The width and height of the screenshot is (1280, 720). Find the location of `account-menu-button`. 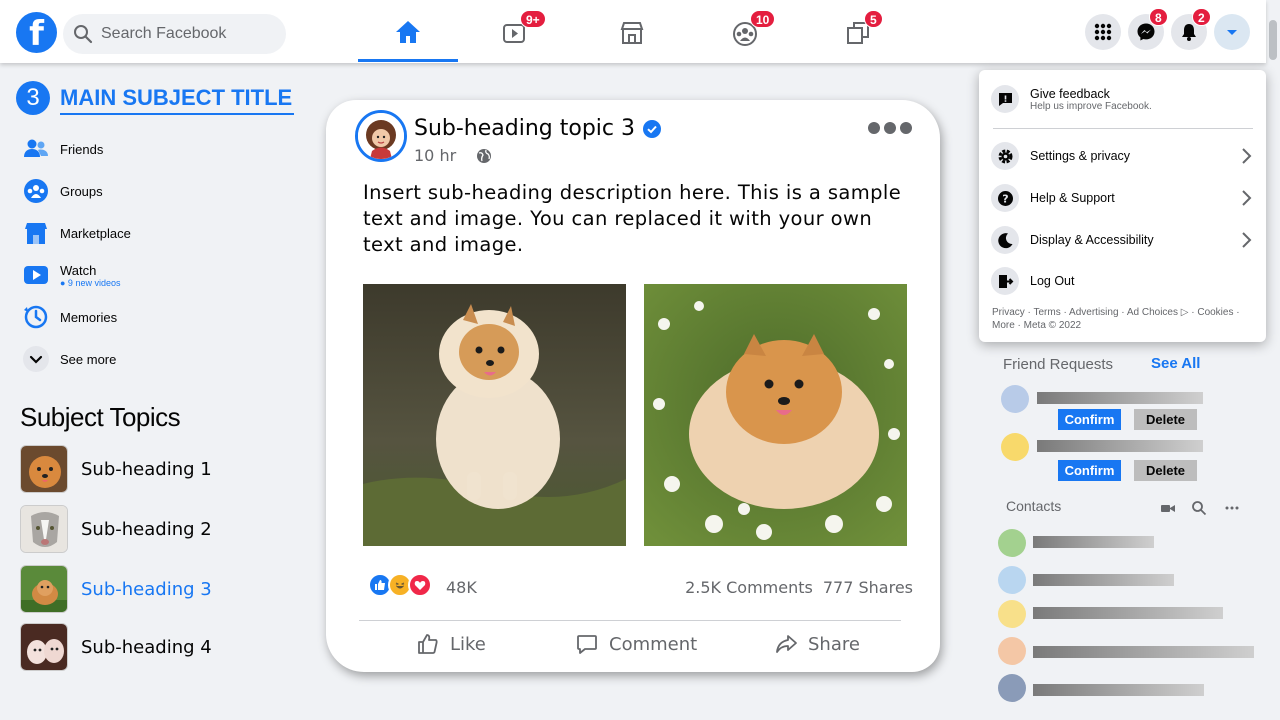

account-menu-button is located at coordinates (1232, 32).